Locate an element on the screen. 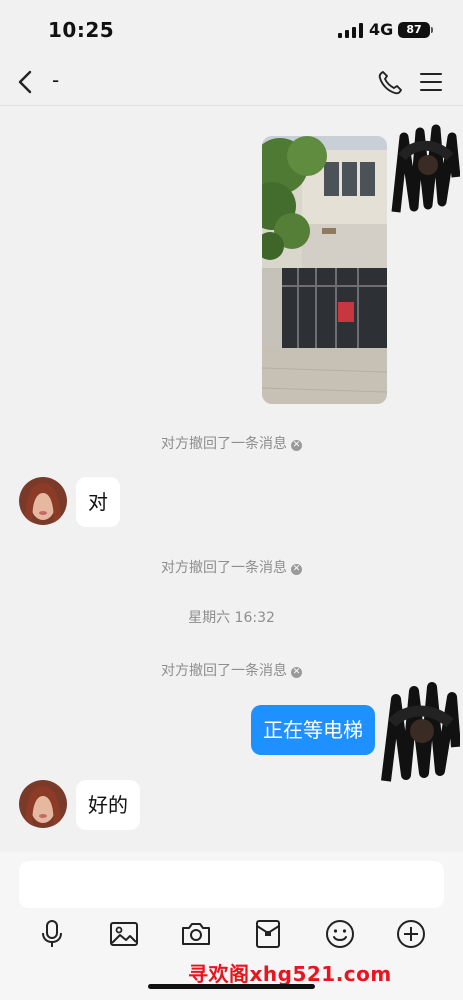 The height and width of the screenshot is (1000, 463). cellular-signal-icon is located at coordinates (350, 30).